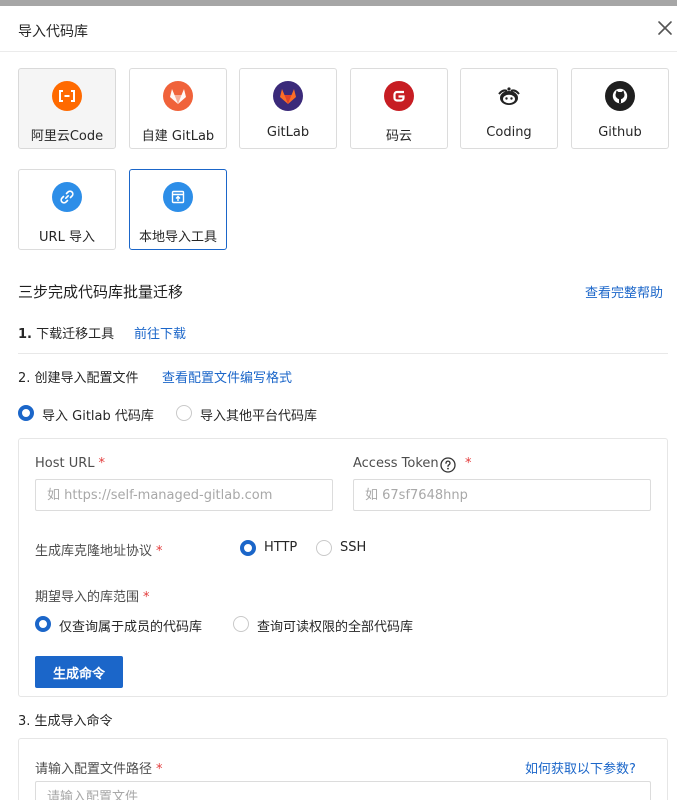 The height and width of the screenshot is (800, 677). What do you see at coordinates (509, 96) in the screenshot?
I see `coding-icon` at bounding box center [509, 96].